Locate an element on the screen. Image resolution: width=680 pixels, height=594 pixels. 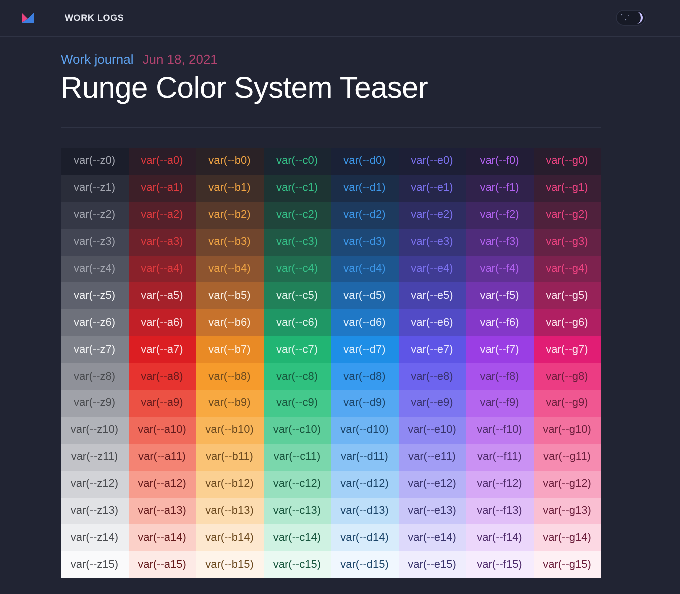
color-swatch: var(--b11) is located at coordinates (230, 457).